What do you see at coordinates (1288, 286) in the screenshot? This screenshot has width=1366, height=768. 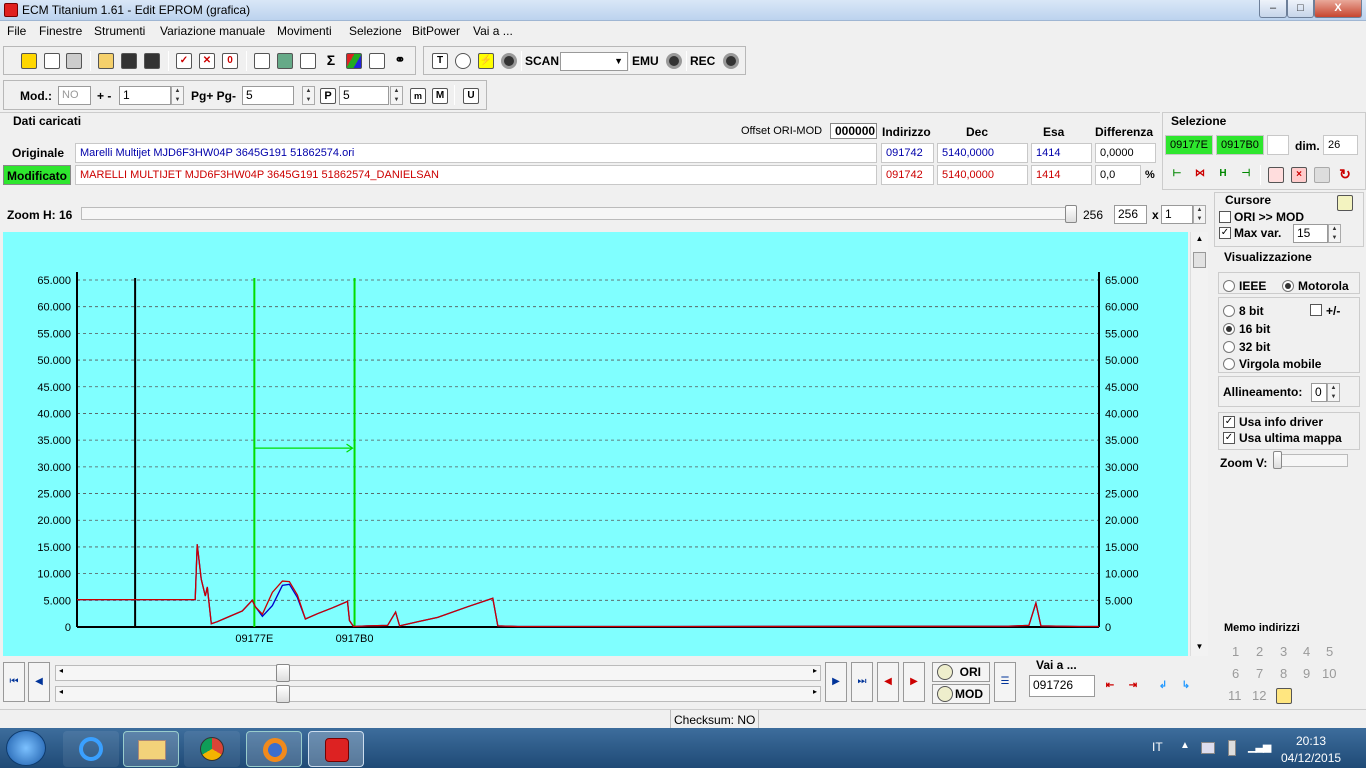 I see `motorola-radio` at bounding box center [1288, 286].